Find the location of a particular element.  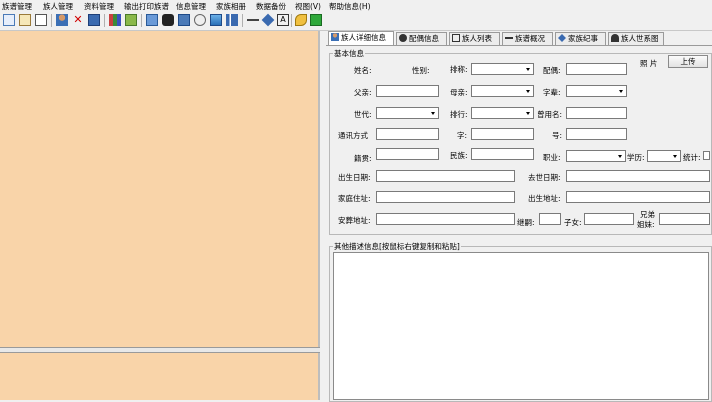

nickname-label: 排称: is located at coordinates (459, 69).